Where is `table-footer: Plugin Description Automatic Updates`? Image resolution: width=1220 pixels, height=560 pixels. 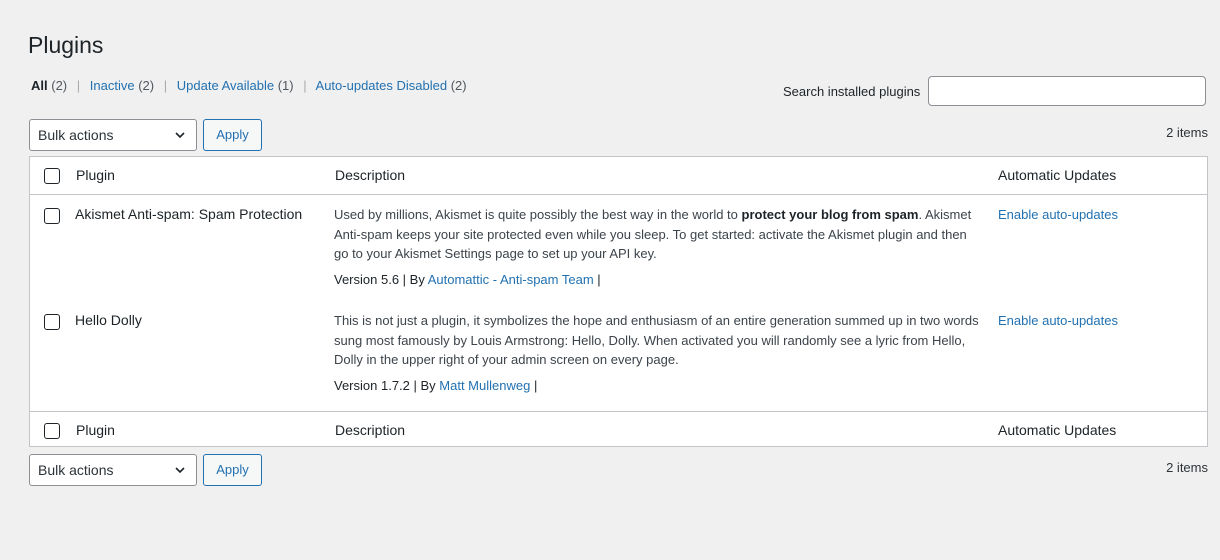 table-footer: Plugin Description Automatic Updates is located at coordinates (618, 430).